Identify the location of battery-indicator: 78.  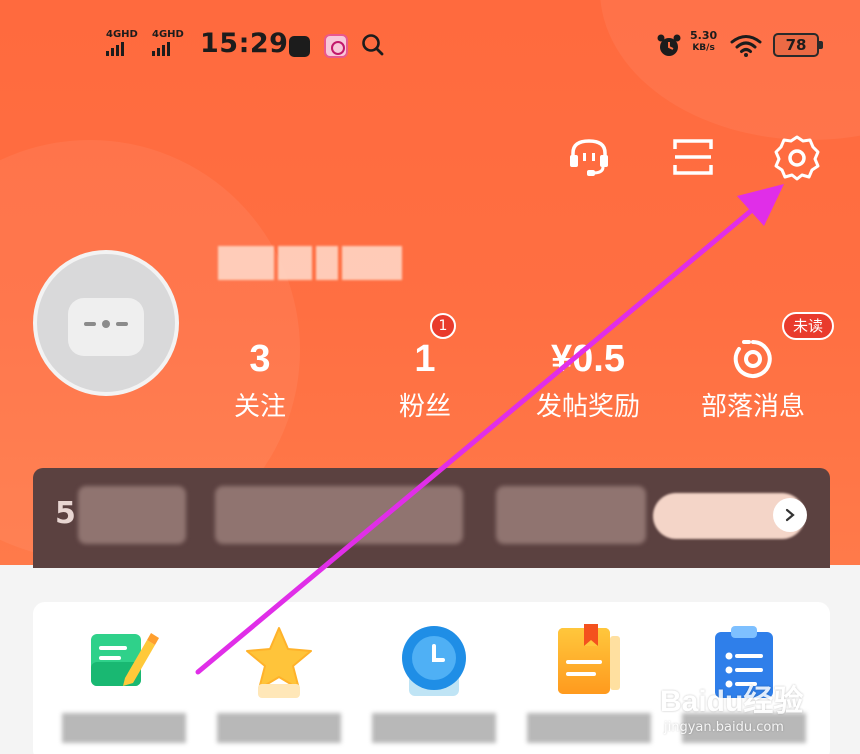
(798, 45).